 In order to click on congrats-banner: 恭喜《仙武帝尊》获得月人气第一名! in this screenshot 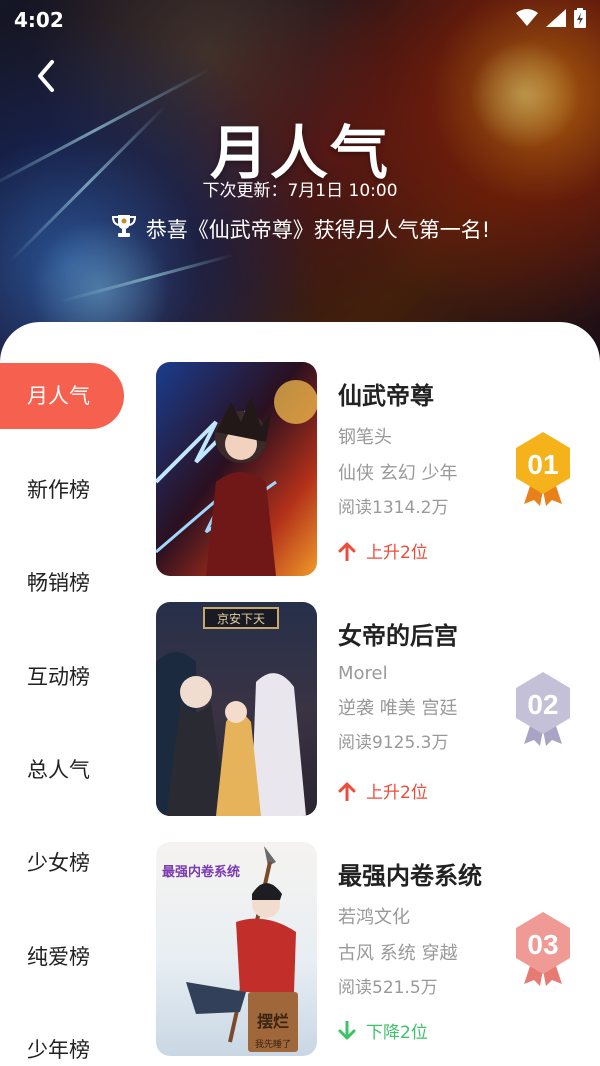, I will do `click(300, 228)`.